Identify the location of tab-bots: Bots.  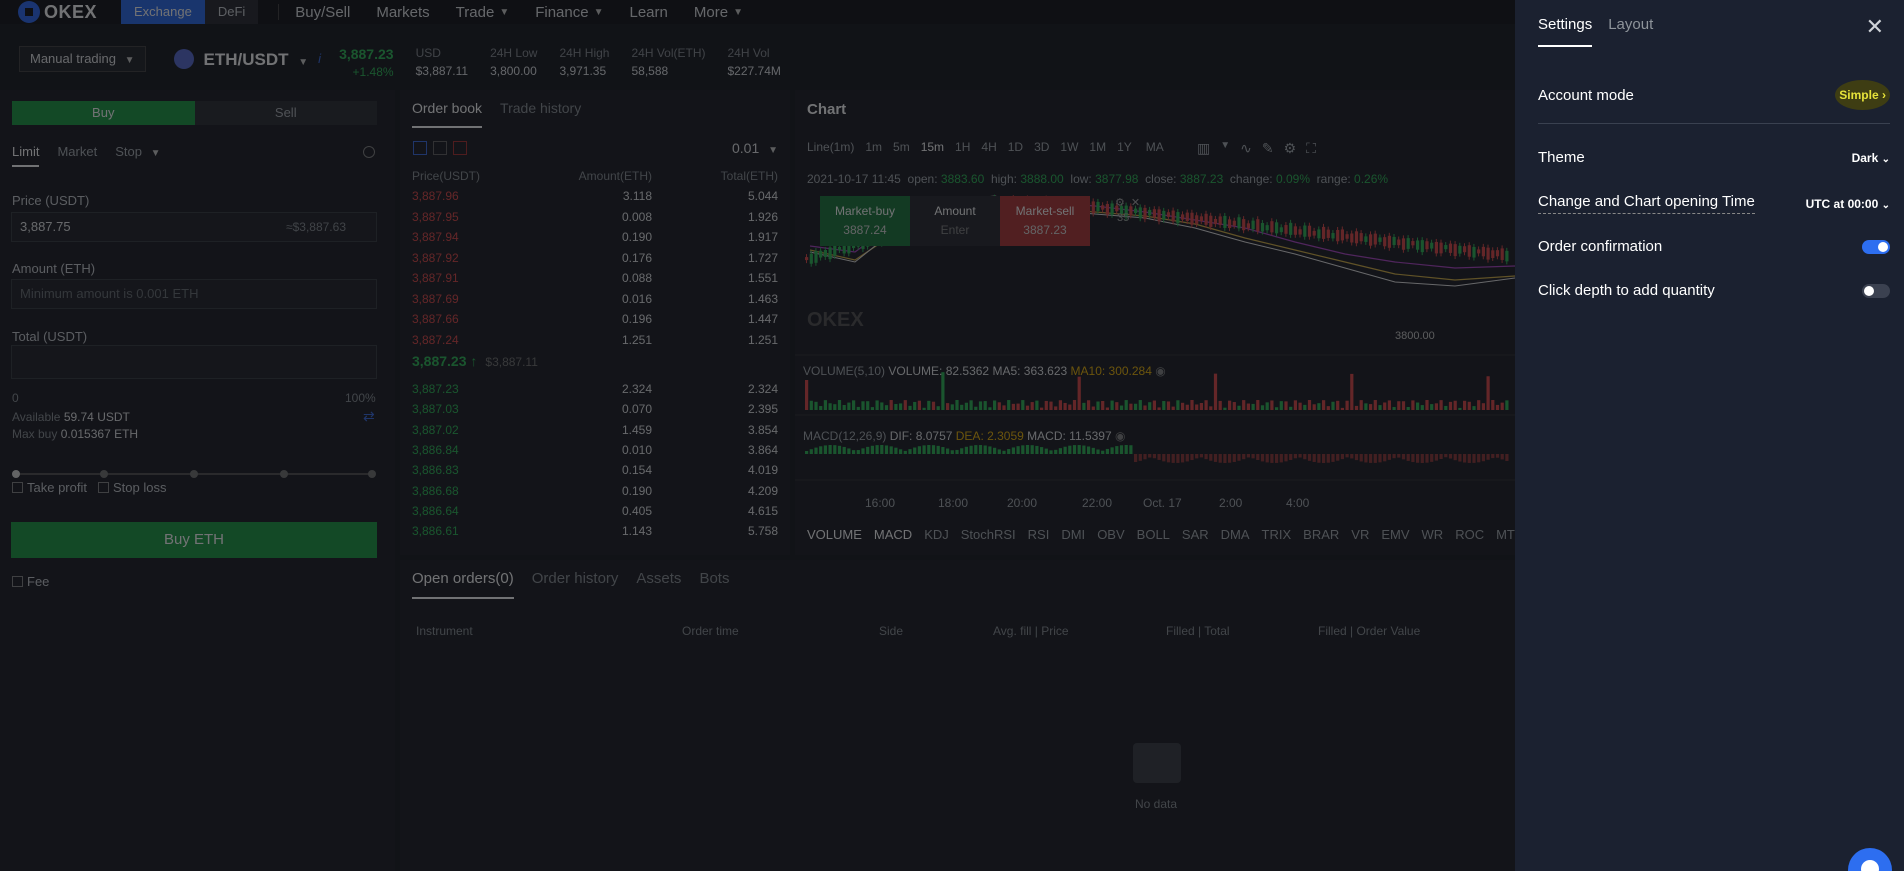
(714, 584).